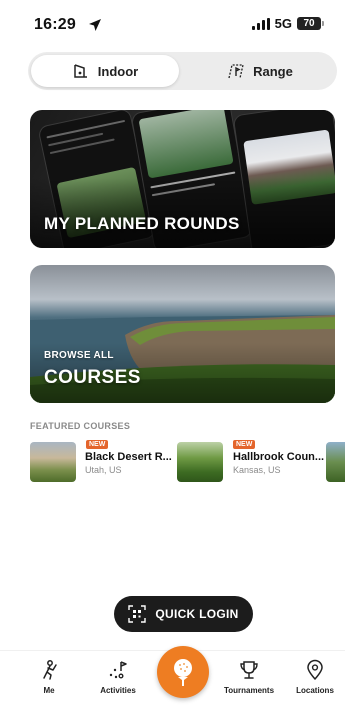 This screenshot has width=345, height=713. Describe the element at coordinates (80, 426) in the screenshot. I see `featured-courses-heading: FEATURED COURSES` at that location.